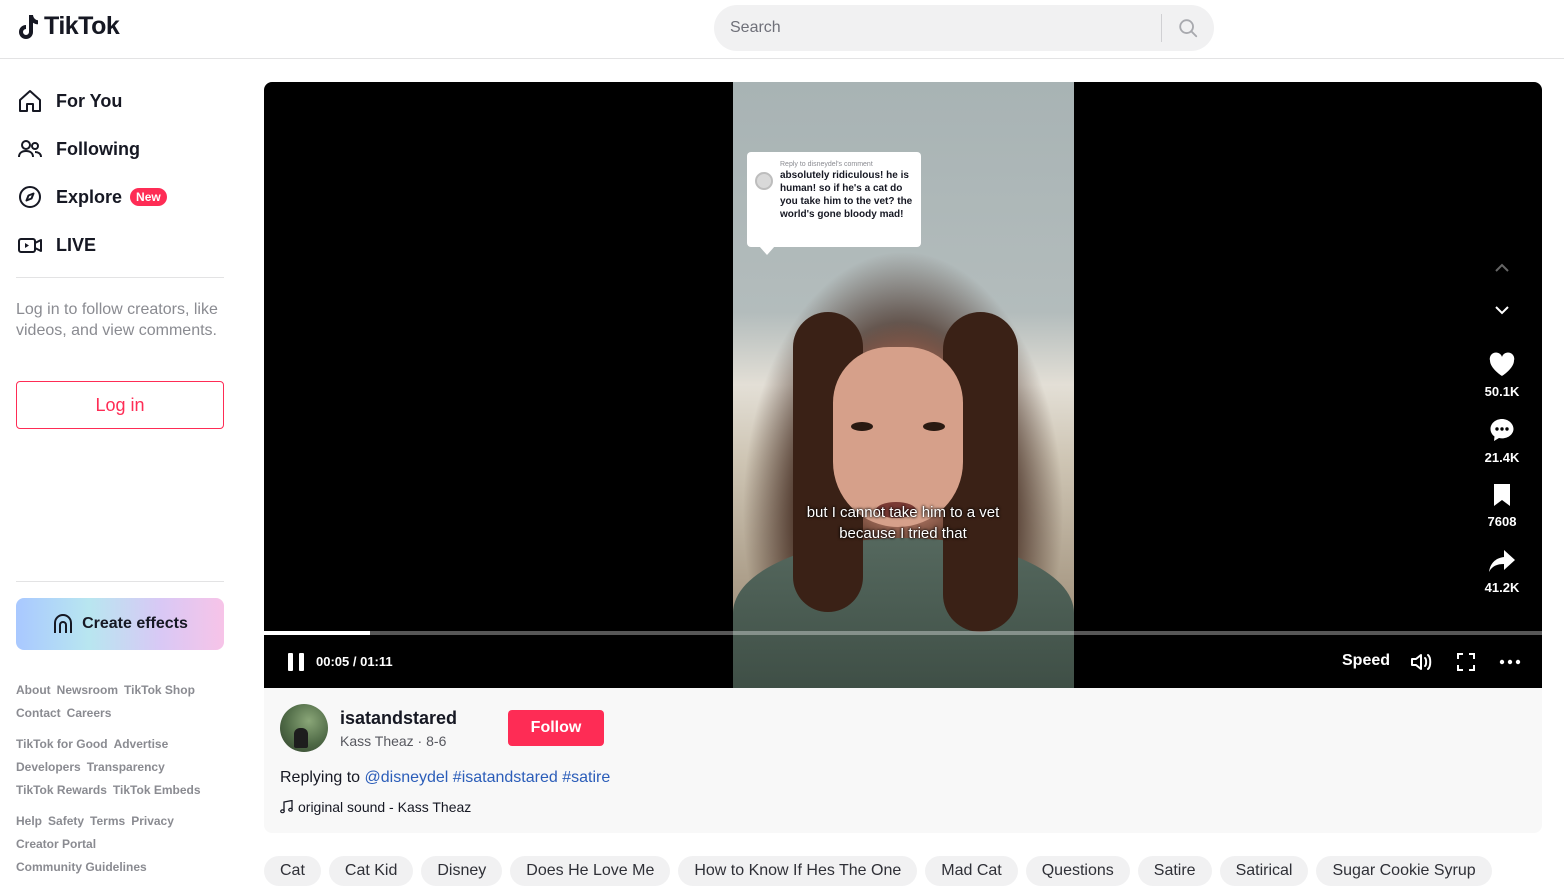 This screenshot has height=891, width=1564. Describe the element at coordinates (135, 623) in the screenshot. I see `create-effects-label: Create effects` at that location.